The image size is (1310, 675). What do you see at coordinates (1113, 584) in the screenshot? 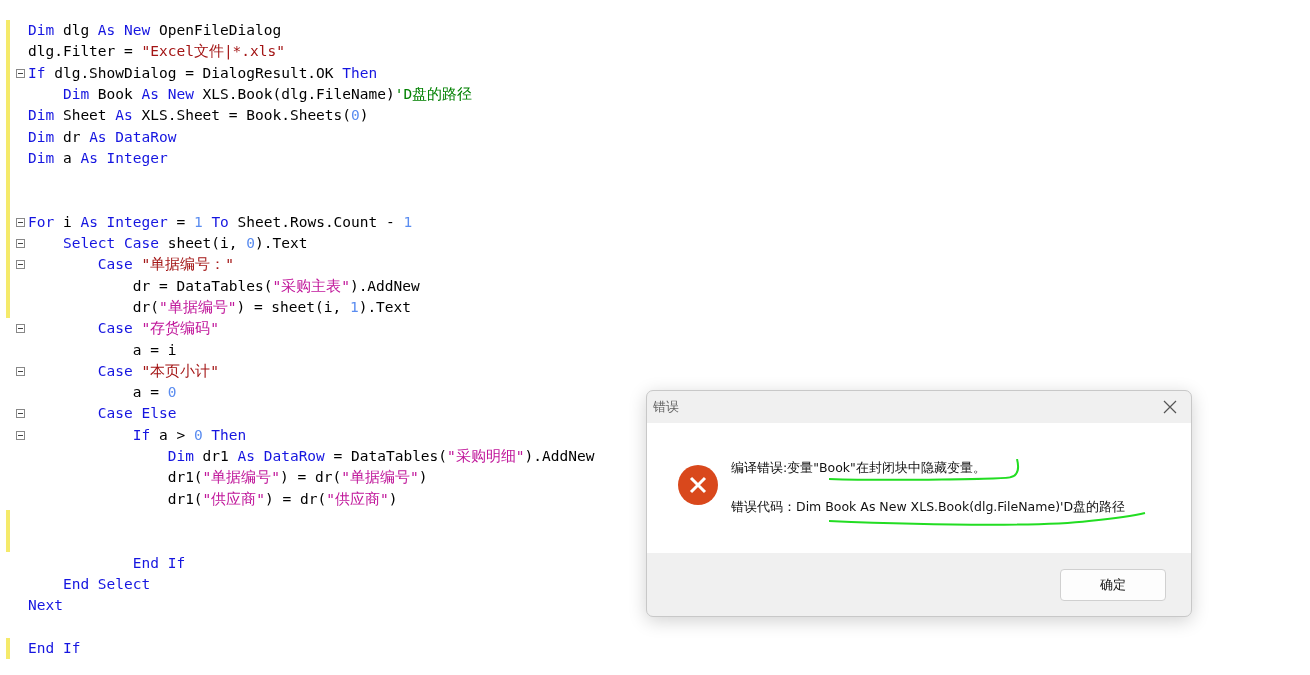
I see `ok-button: 确定` at bounding box center [1113, 584].